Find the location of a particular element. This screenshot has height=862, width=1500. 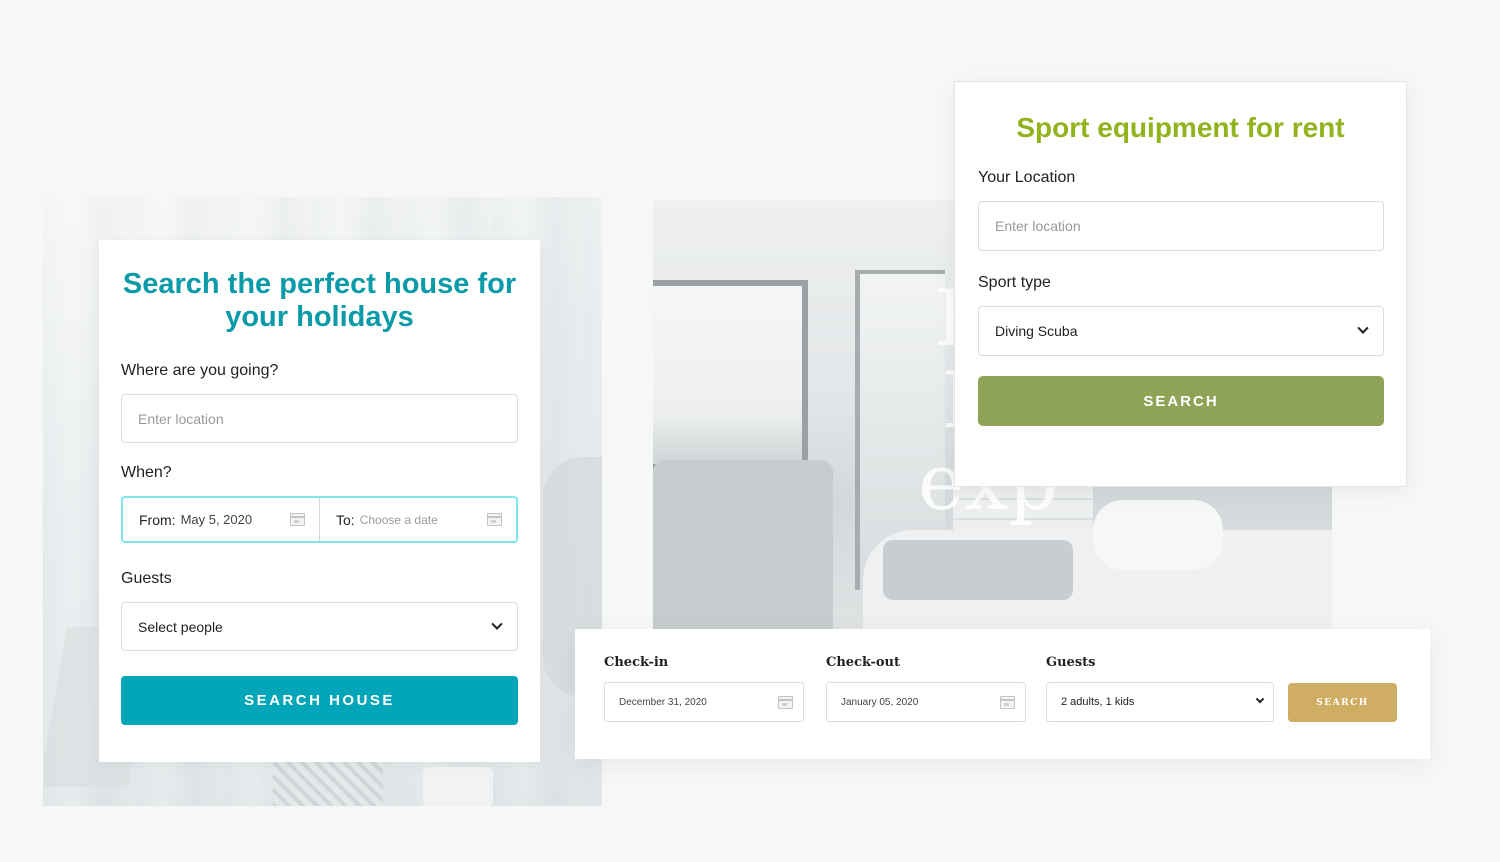

from-date-value: May 5, 2020 is located at coordinates (216, 519).